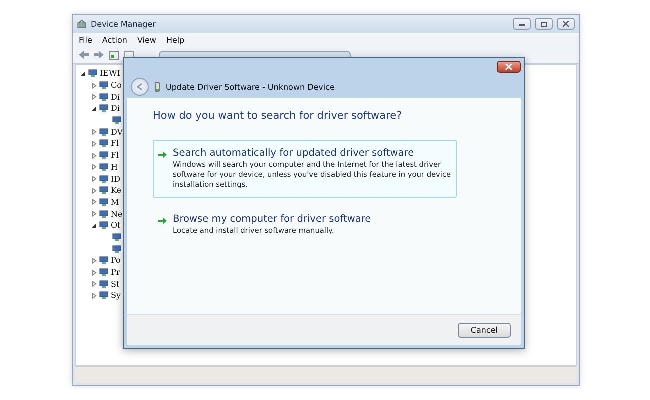 Image resolution: width=650 pixels, height=400 pixels. Describe the element at coordinates (114, 55) in the screenshot. I see `properties-icon` at that location.